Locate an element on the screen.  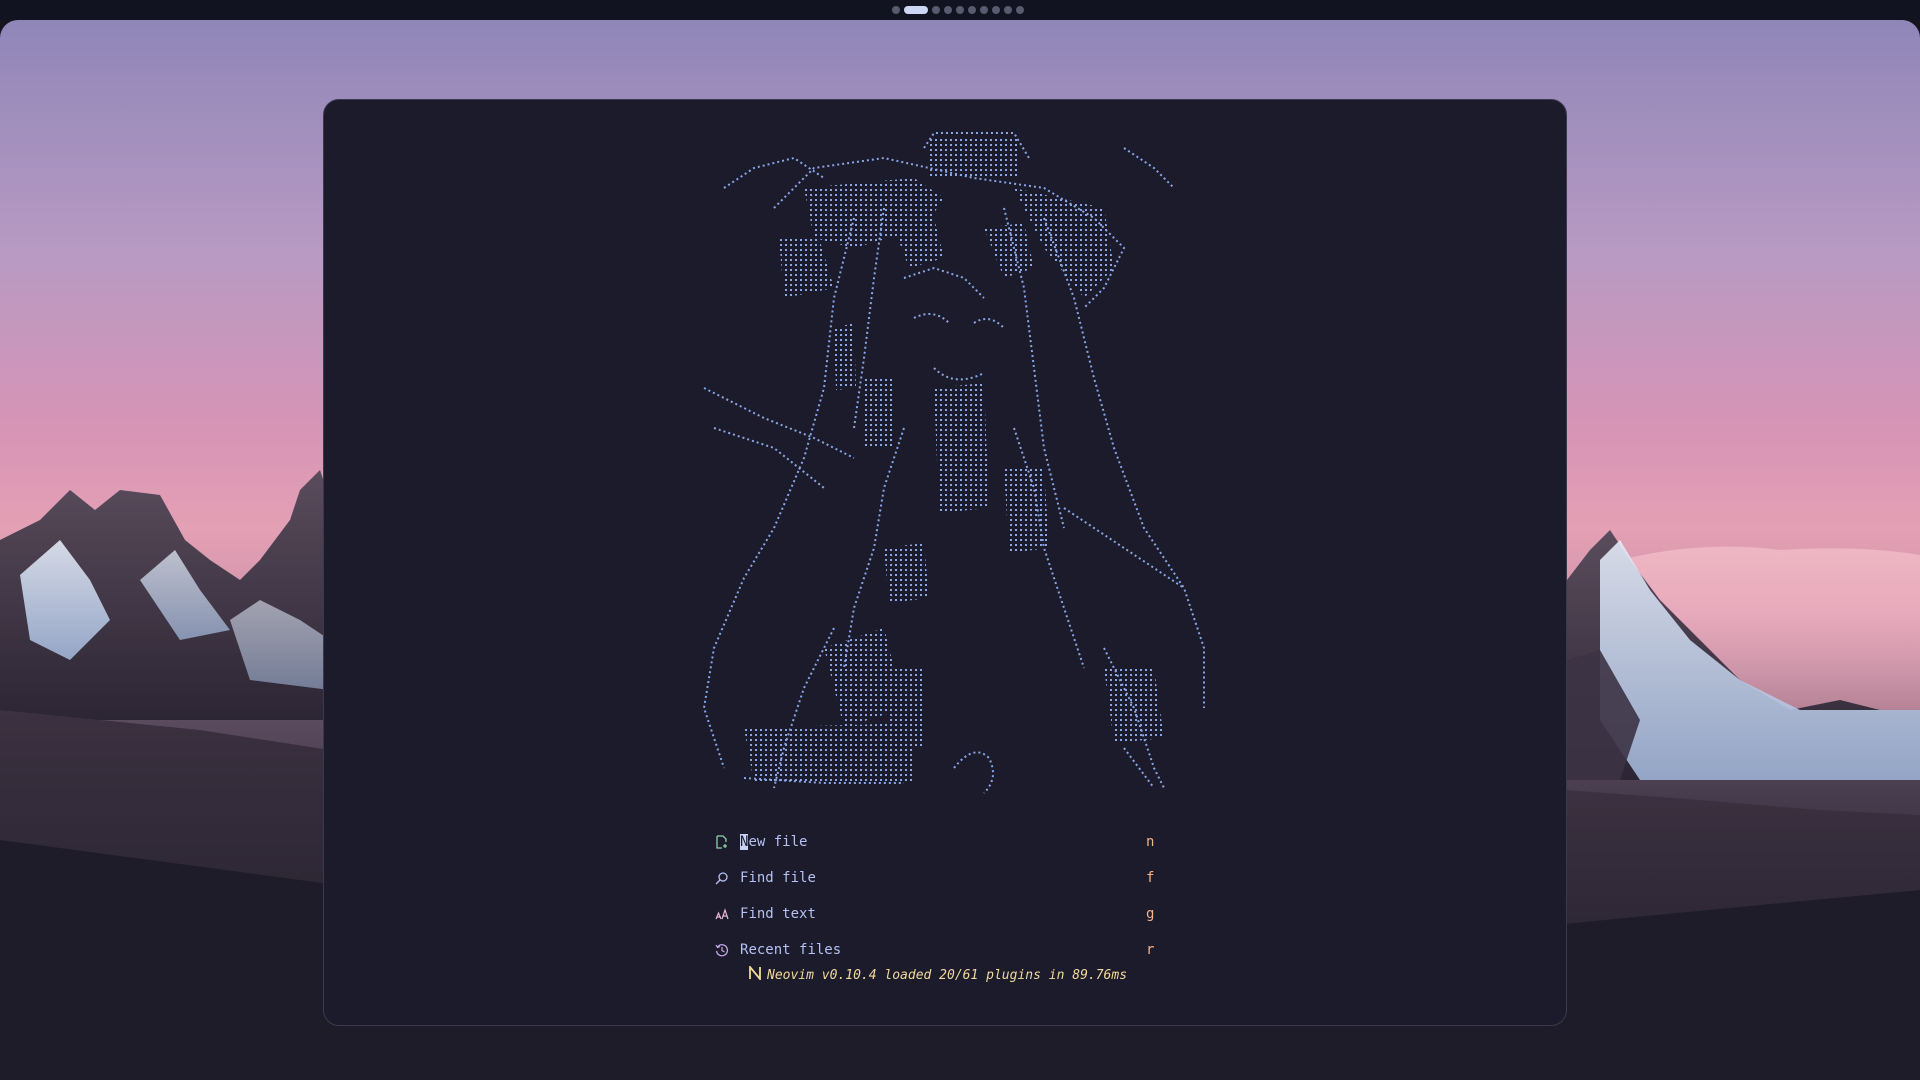
menu-key-recent-files: r is located at coordinates (1150, 950).